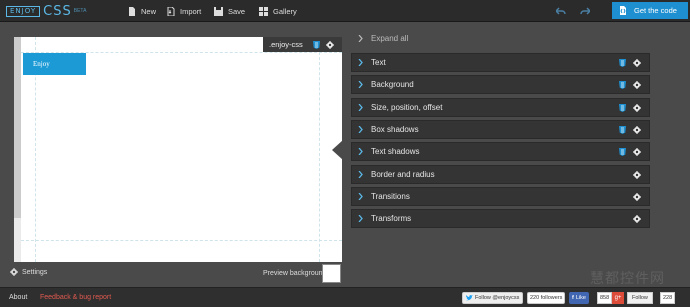 The image size is (690, 307). I want to click on element-tag: .enjoy-css, so click(302, 44).